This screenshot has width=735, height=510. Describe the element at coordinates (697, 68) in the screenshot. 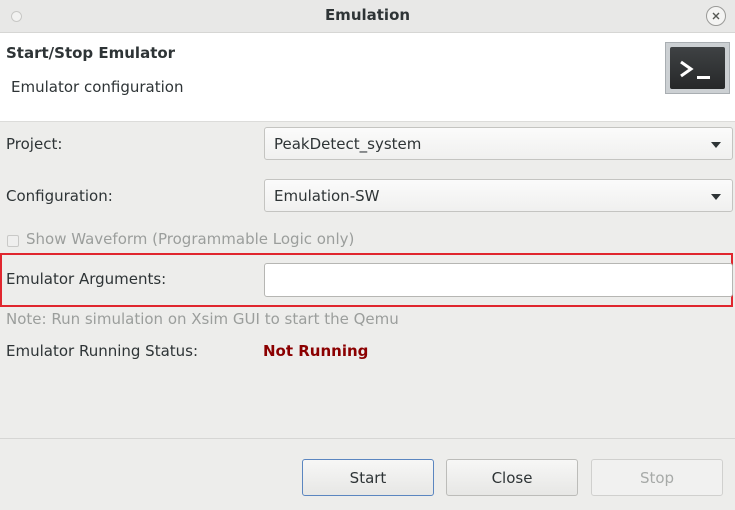

I see `terminal-icon` at that location.